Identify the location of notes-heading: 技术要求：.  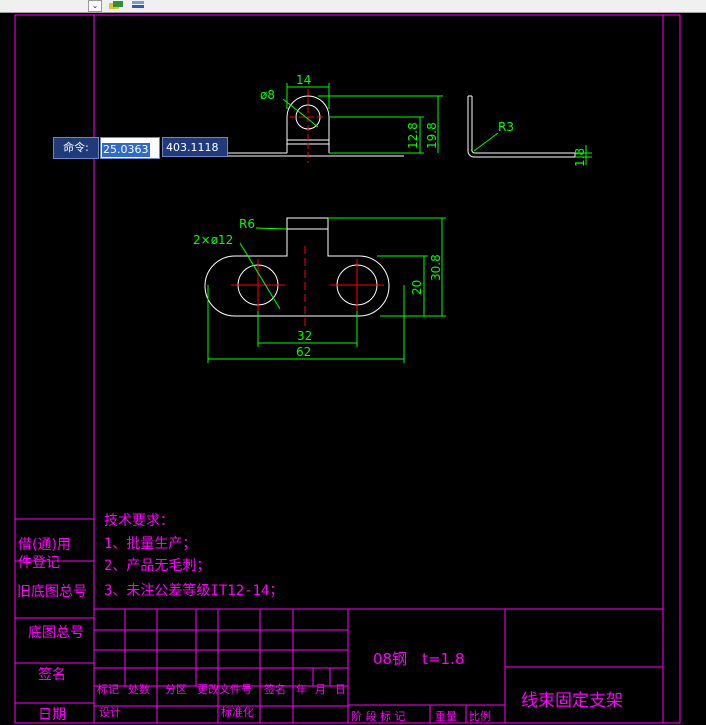
(139, 521).